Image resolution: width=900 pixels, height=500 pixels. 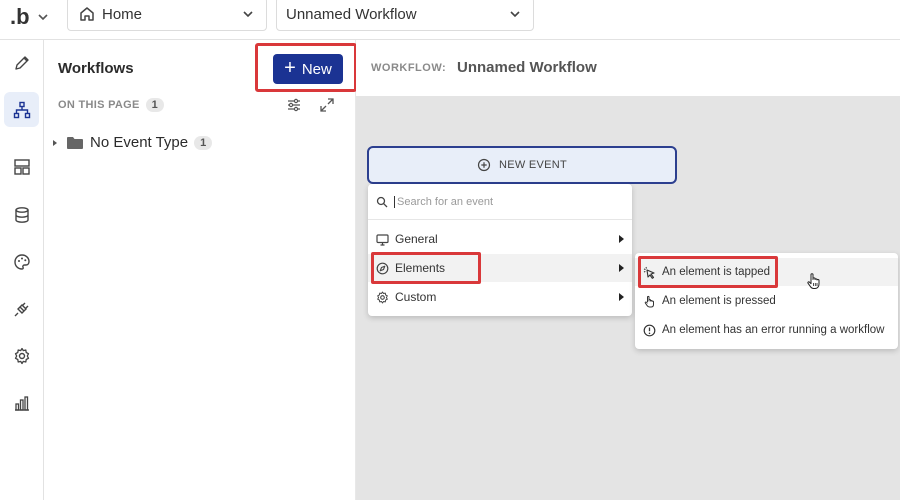 I want to click on alert-circle-icon, so click(x=649, y=330).